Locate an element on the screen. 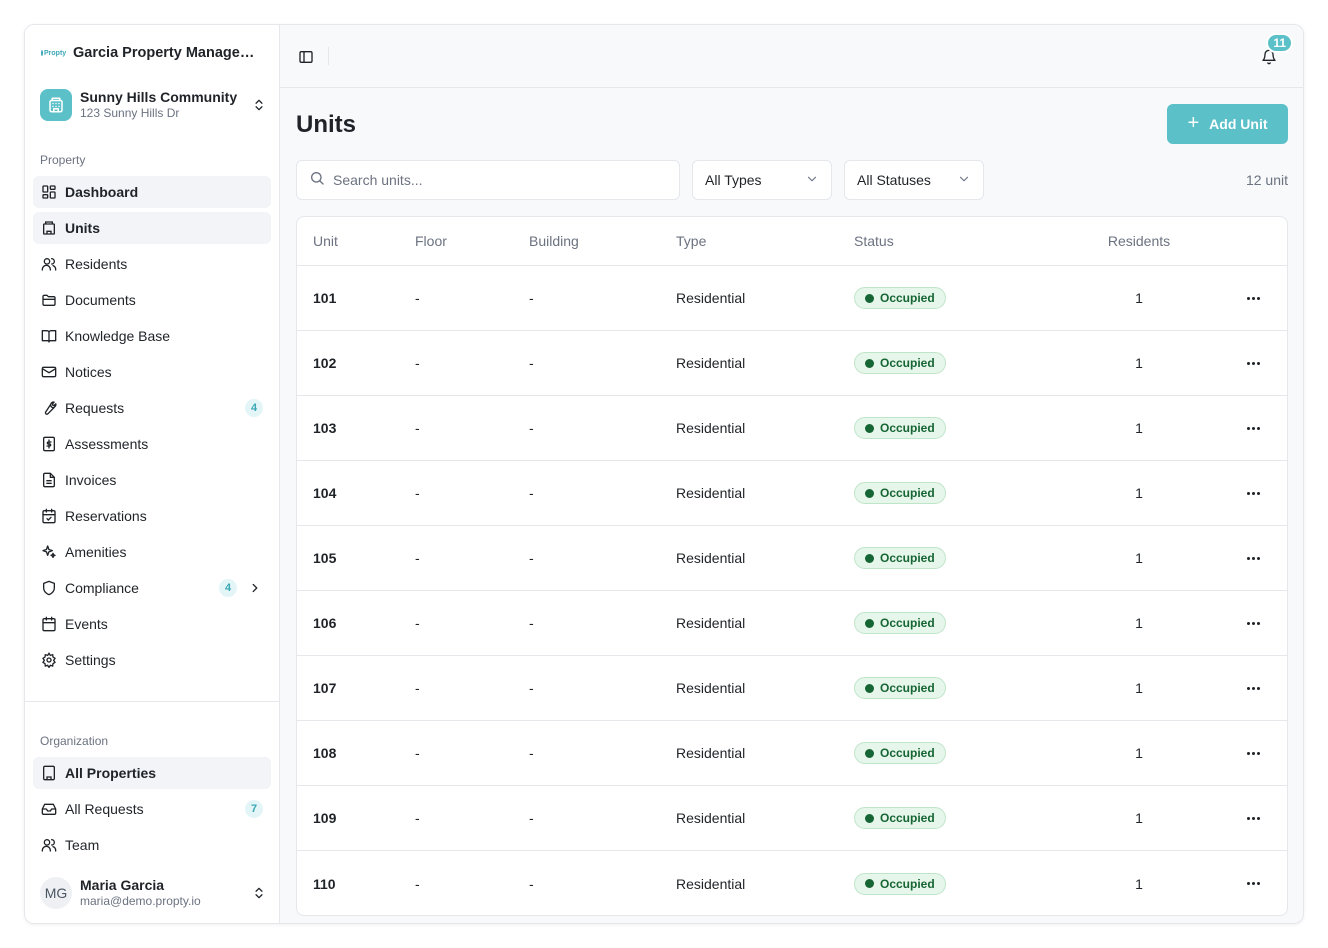 The width and height of the screenshot is (1328, 948). folder-icon is located at coordinates (49, 300).